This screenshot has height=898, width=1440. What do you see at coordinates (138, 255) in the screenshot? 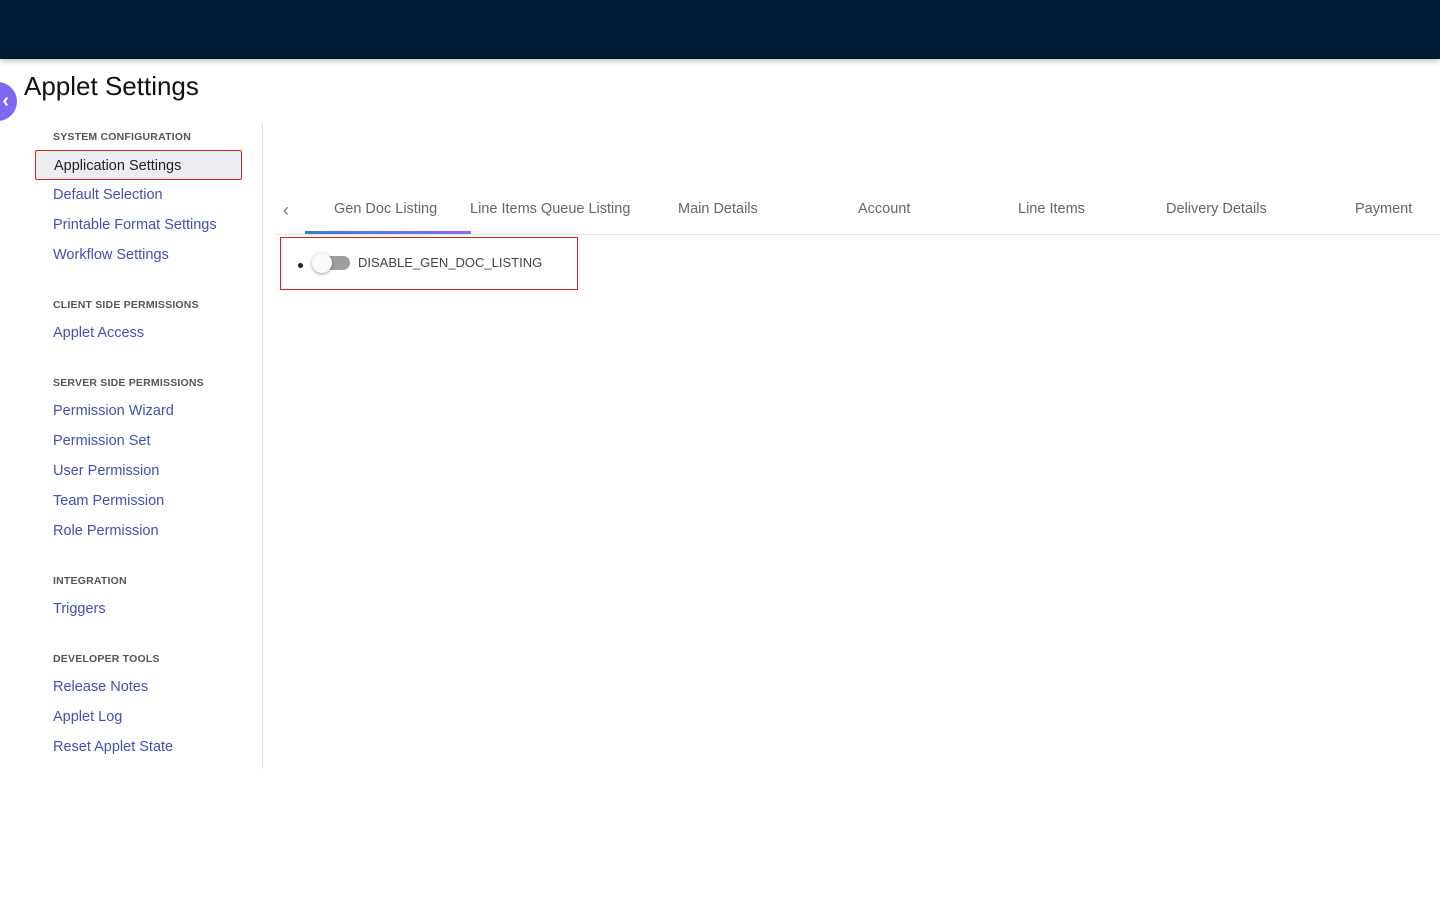
I see `sidebar-item-workflow-settings: Workflow Settings` at bounding box center [138, 255].